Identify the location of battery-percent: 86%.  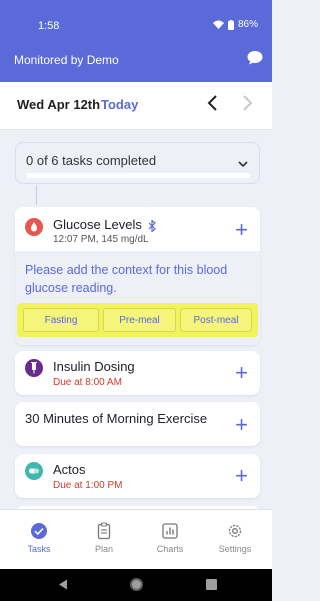
(247, 24).